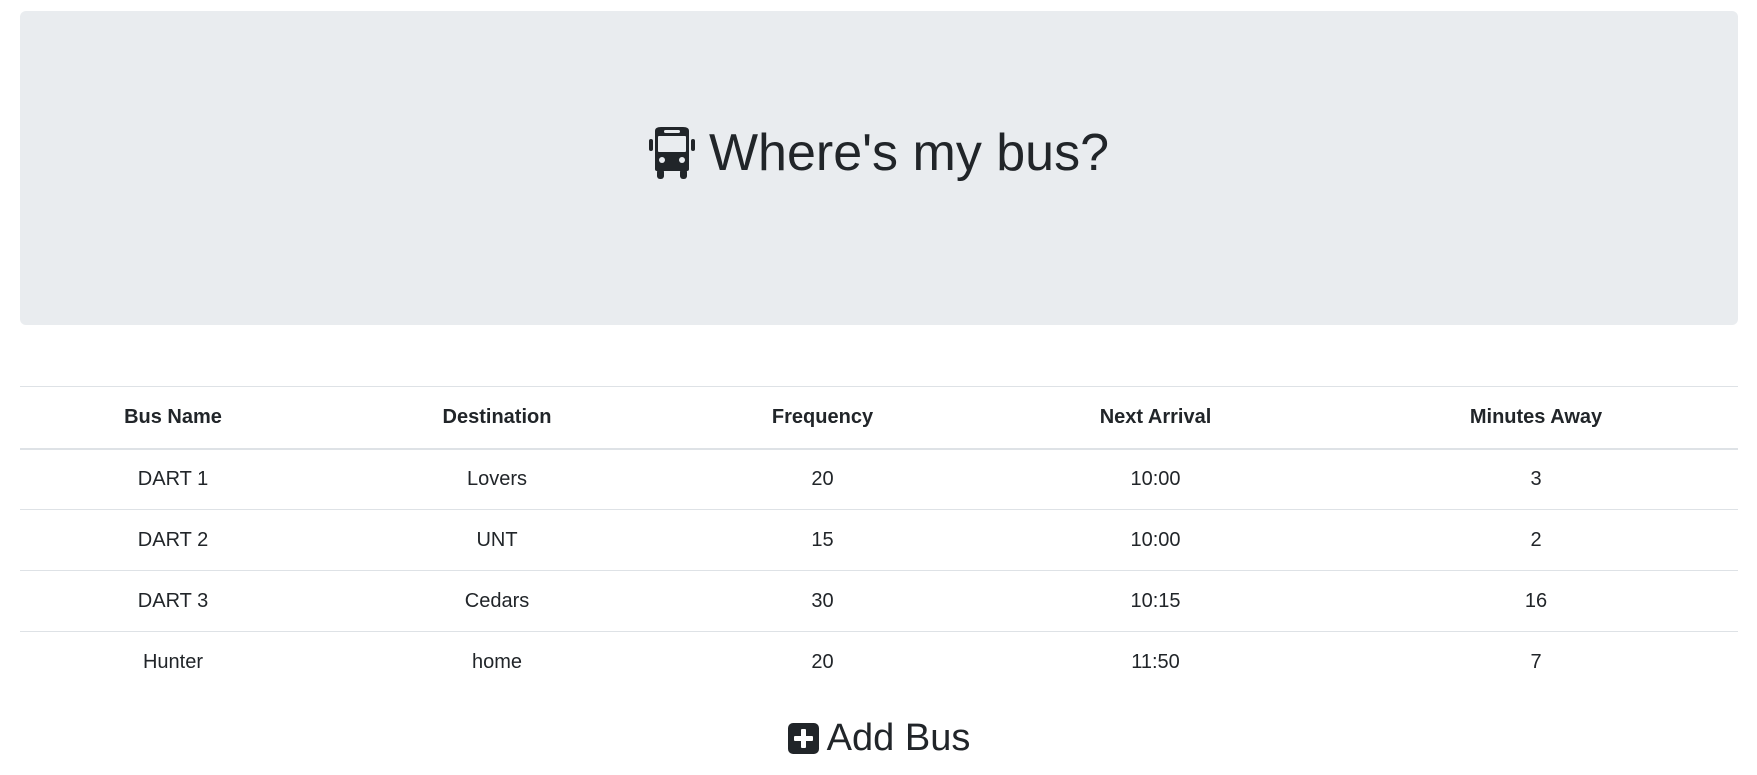 Image resolution: width=1757 pixels, height=775 pixels. Describe the element at coordinates (1155, 418) in the screenshot. I see `column-header-next-arrival: Next Arrival` at that location.